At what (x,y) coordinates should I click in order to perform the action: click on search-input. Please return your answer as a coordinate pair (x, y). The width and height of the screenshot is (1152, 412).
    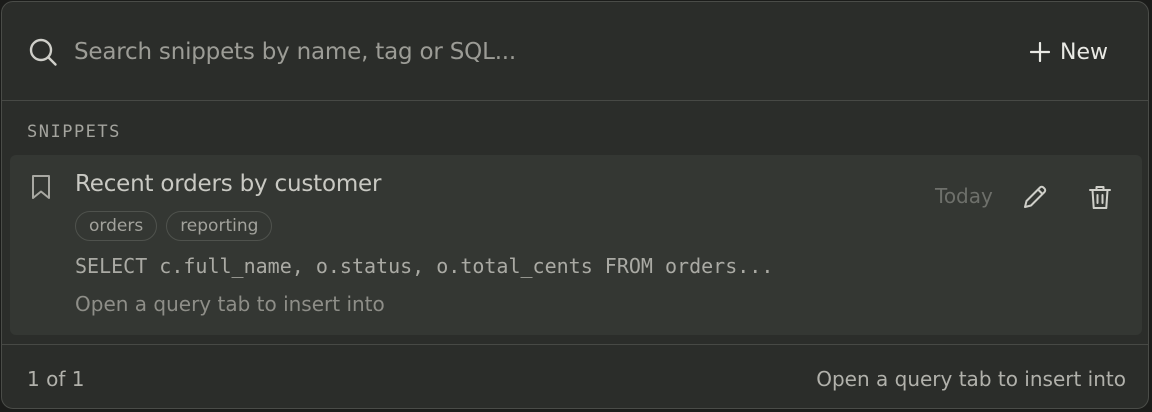
    Looking at the image, I should click on (524, 52).